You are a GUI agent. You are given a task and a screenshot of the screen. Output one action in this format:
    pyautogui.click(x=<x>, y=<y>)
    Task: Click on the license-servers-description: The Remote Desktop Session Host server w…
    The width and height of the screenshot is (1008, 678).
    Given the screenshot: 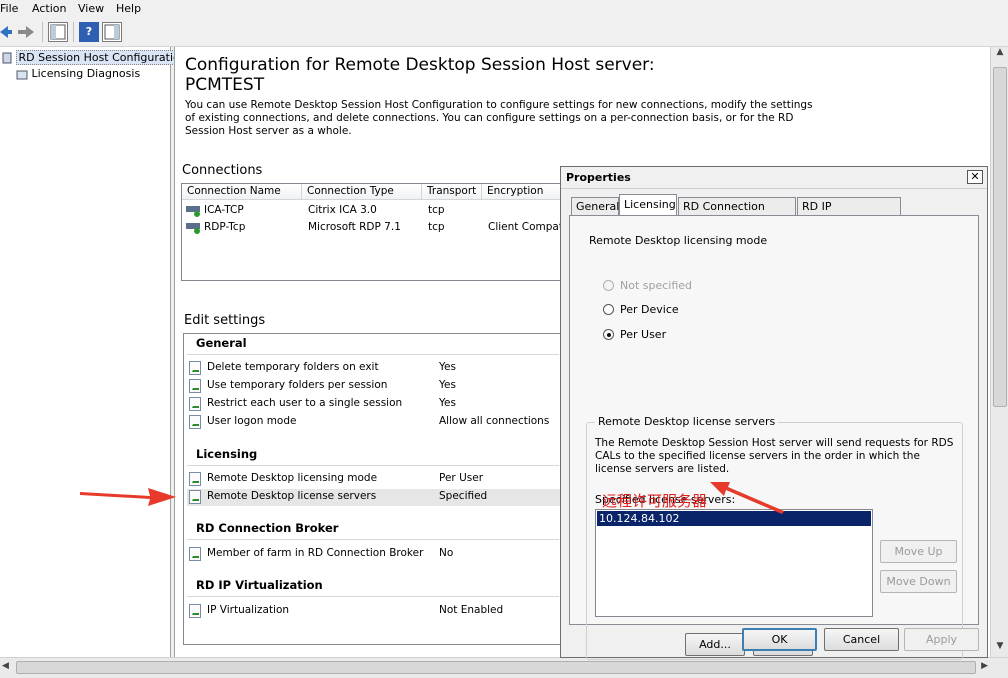 What is the action you would take?
    pyautogui.click(x=774, y=456)
    